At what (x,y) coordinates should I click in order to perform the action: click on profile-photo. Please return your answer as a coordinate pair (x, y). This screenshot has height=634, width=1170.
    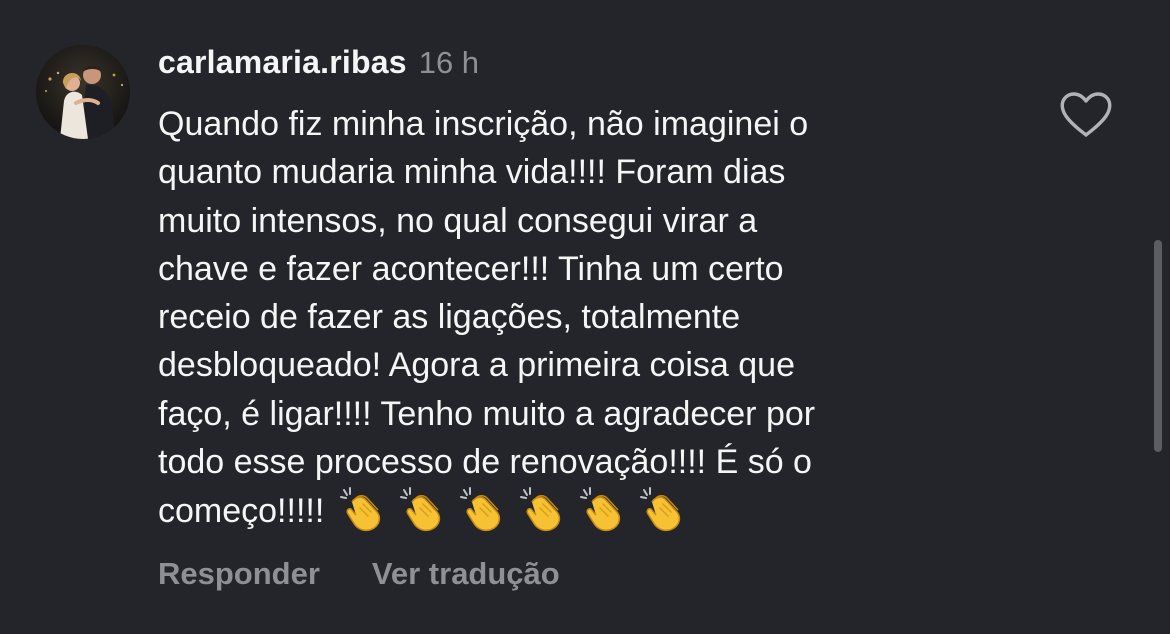
    Looking at the image, I should click on (83, 92).